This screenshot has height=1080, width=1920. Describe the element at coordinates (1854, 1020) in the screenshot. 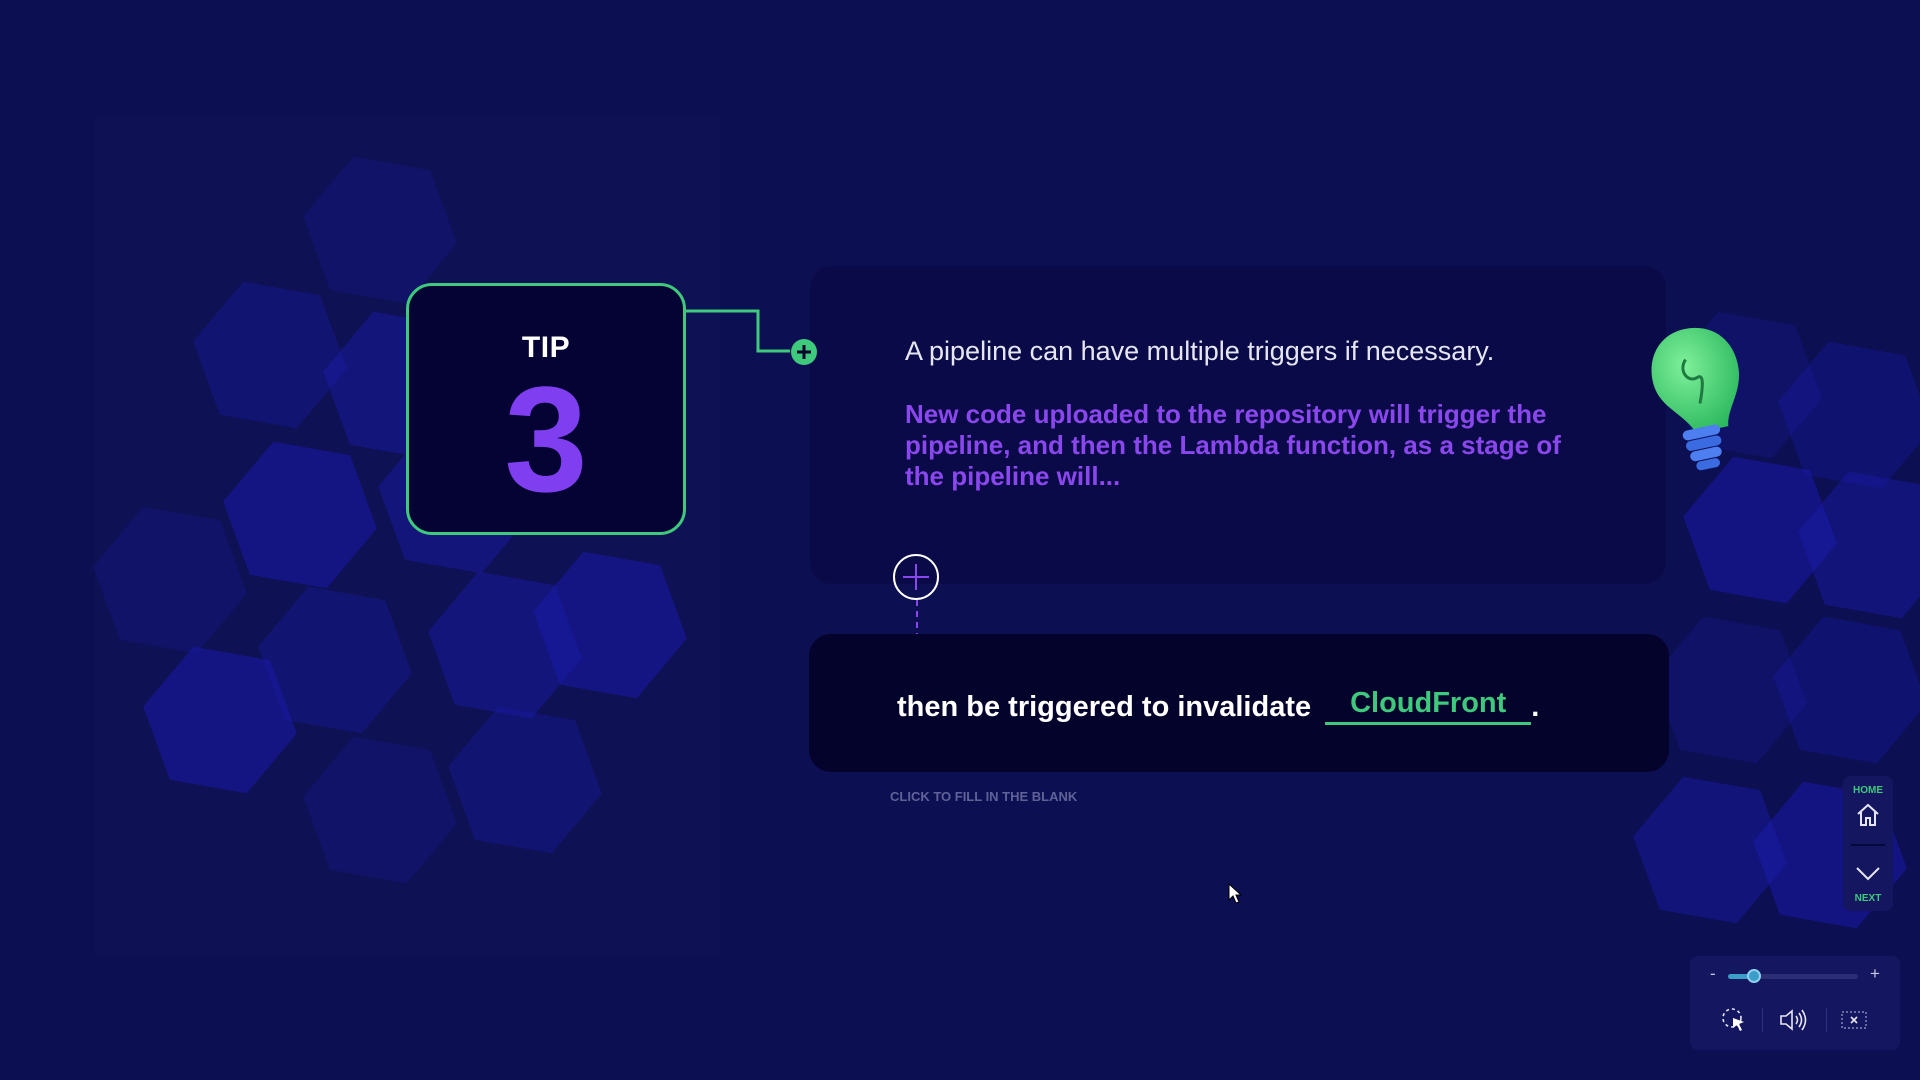

I see `close-icon` at that location.